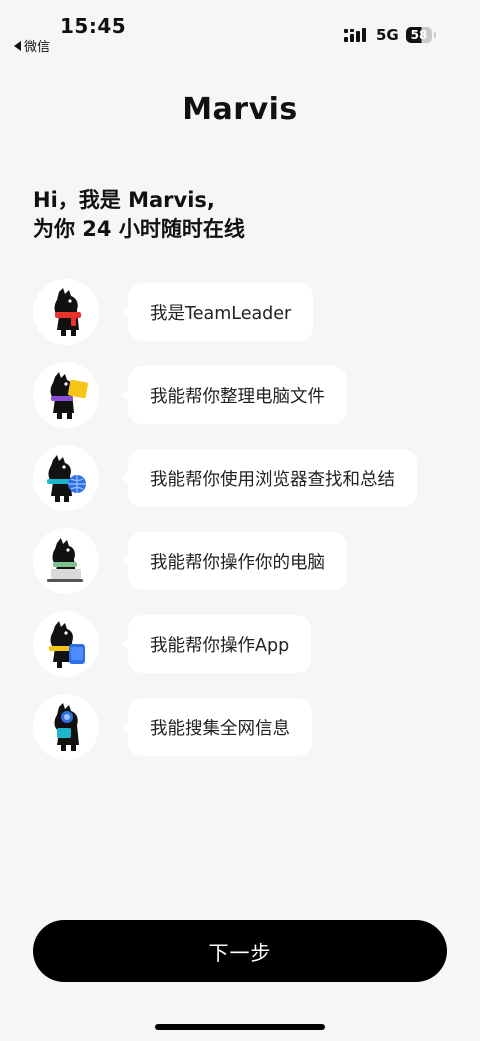 The image size is (480, 1041). I want to click on feature-item: 我能帮你整理电脑文件, so click(243, 395).